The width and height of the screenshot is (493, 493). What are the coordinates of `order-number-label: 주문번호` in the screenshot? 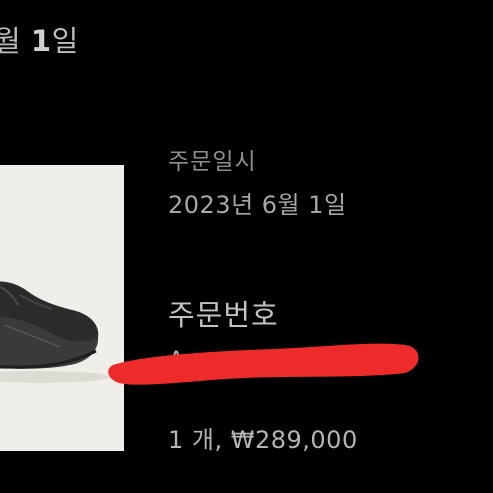 It's located at (223, 315).